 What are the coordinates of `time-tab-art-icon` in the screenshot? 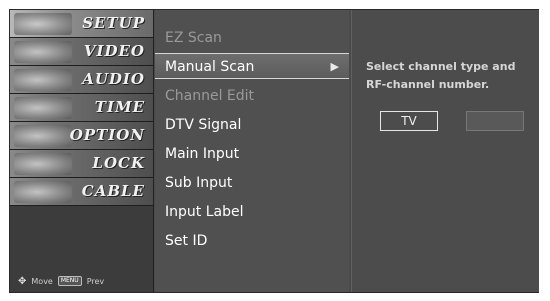 It's located at (43, 108).